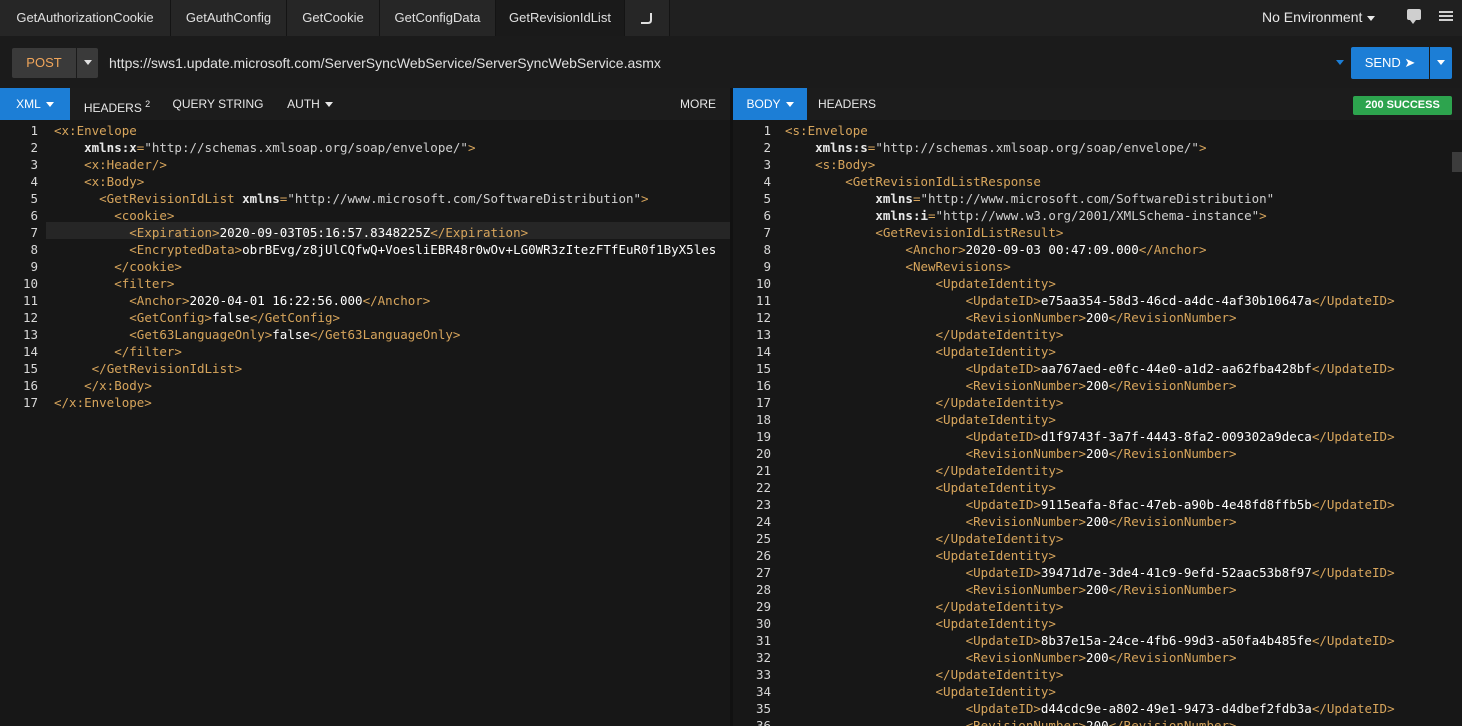 This screenshot has width=1462, height=726. I want to click on tab-body: BODY, so click(770, 104).